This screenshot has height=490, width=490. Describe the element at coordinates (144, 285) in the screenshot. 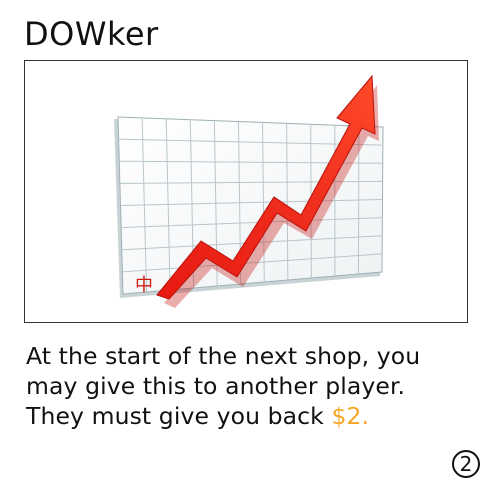

I see `corner-glyph: 中` at that location.